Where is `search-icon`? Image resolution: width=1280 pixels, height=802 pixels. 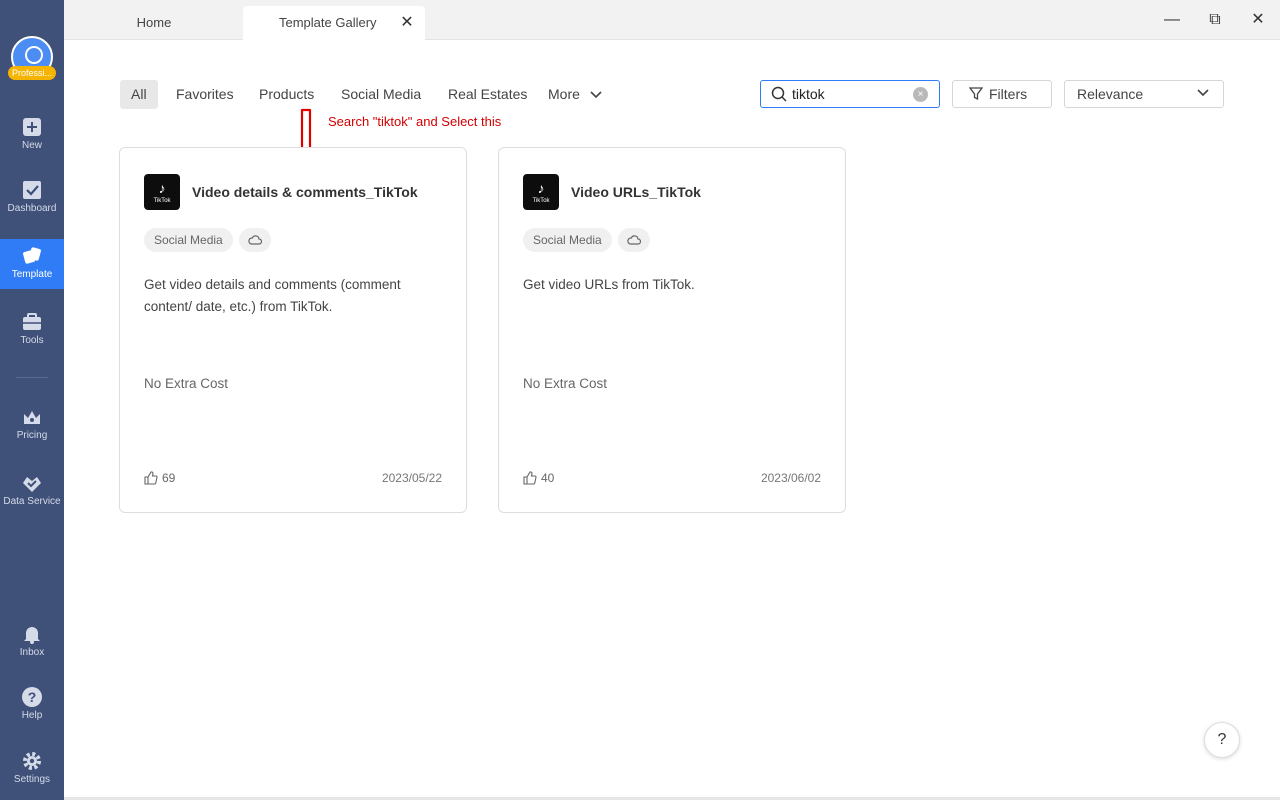 search-icon is located at coordinates (779, 94).